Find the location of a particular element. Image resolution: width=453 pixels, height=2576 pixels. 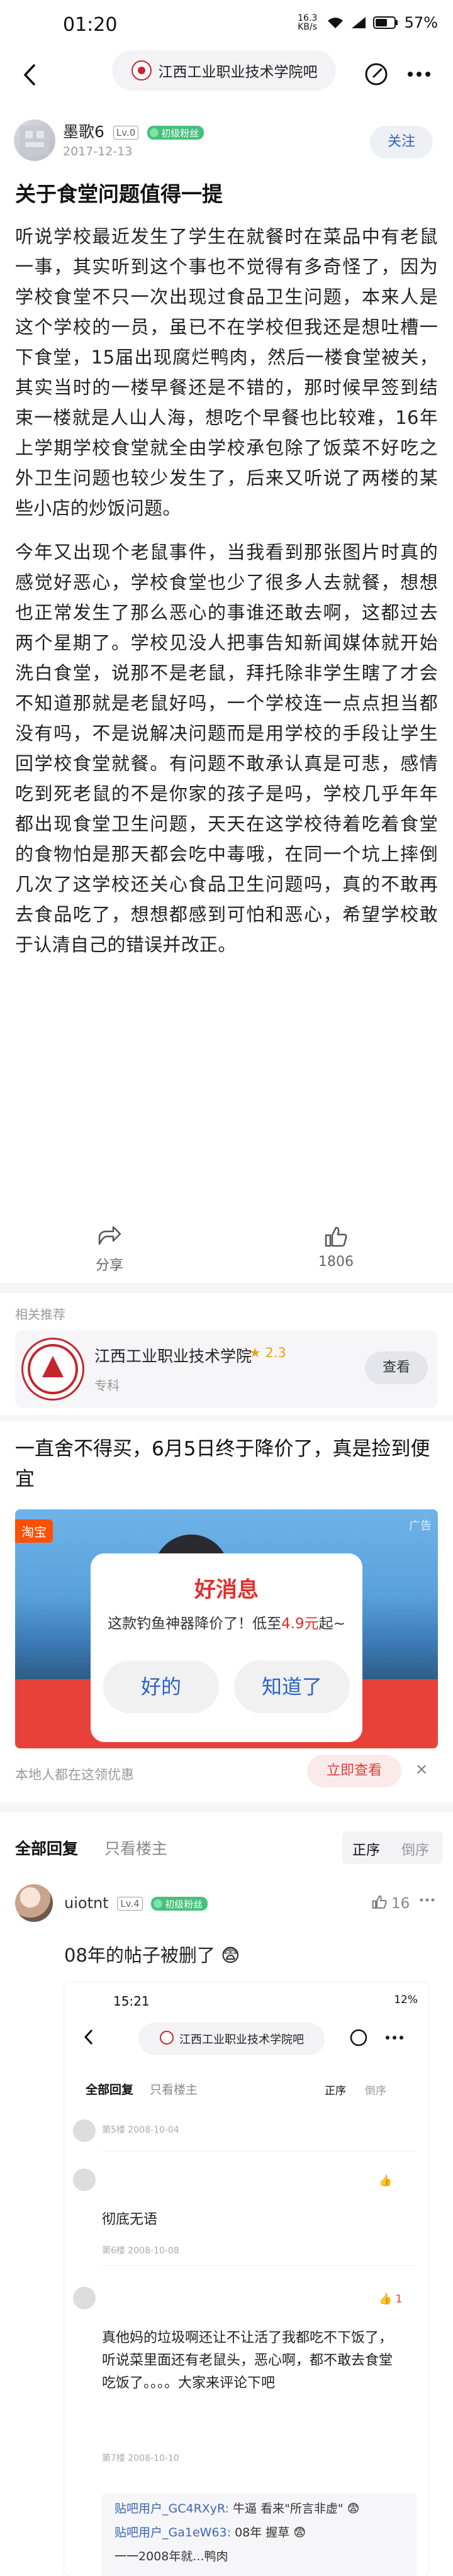

post-title: 关于食堂问题值得一提 is located at coordinates (119, 194).